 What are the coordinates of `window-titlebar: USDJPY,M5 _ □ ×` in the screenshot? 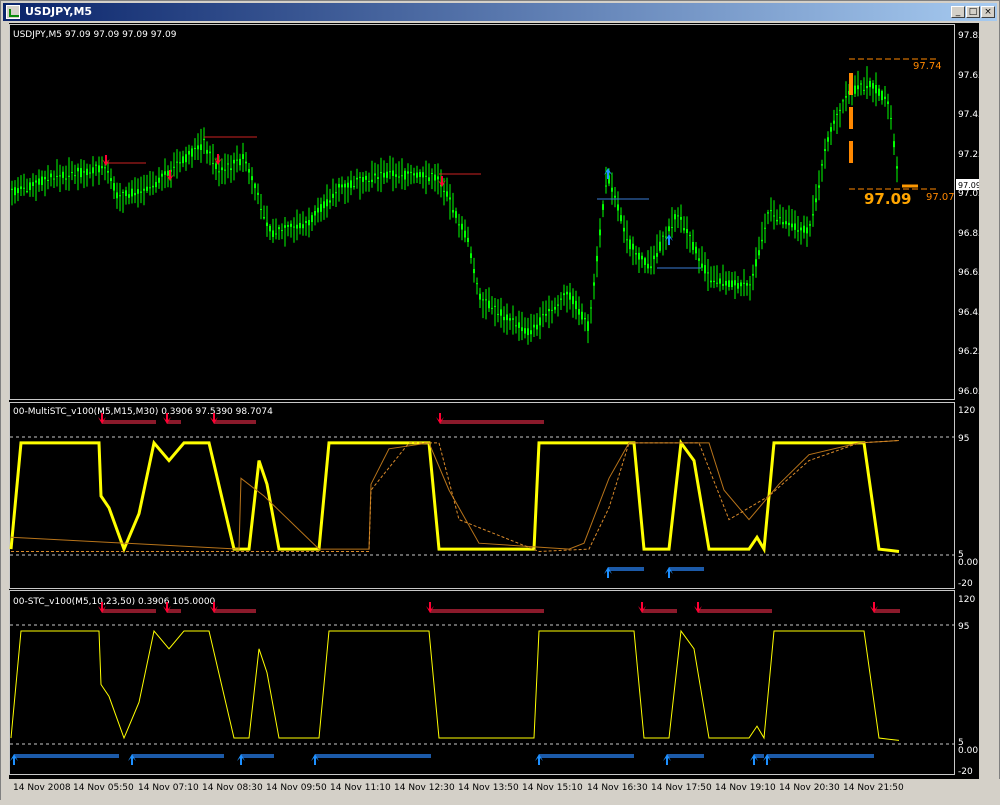 It's located at (500, 12).